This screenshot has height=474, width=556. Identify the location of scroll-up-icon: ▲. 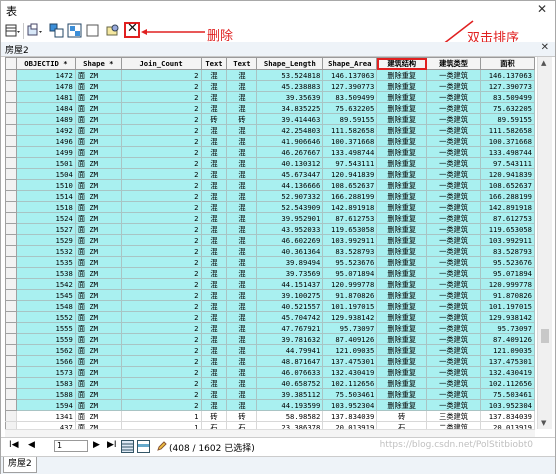
(543, 63).